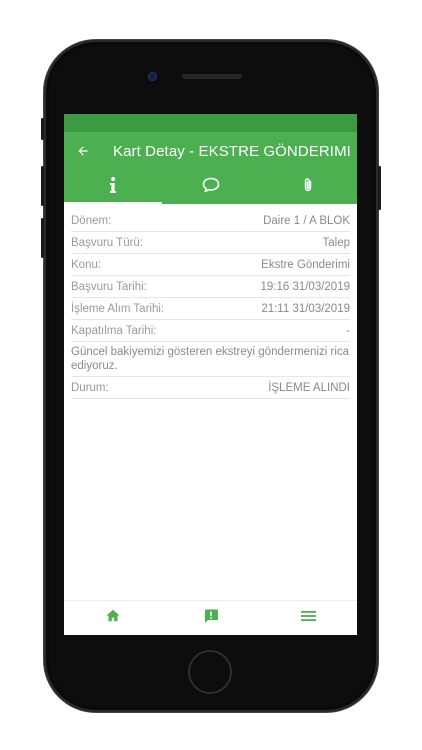 The image size is (422, 750). I want to click on bottom-nav, so click(210, 617).